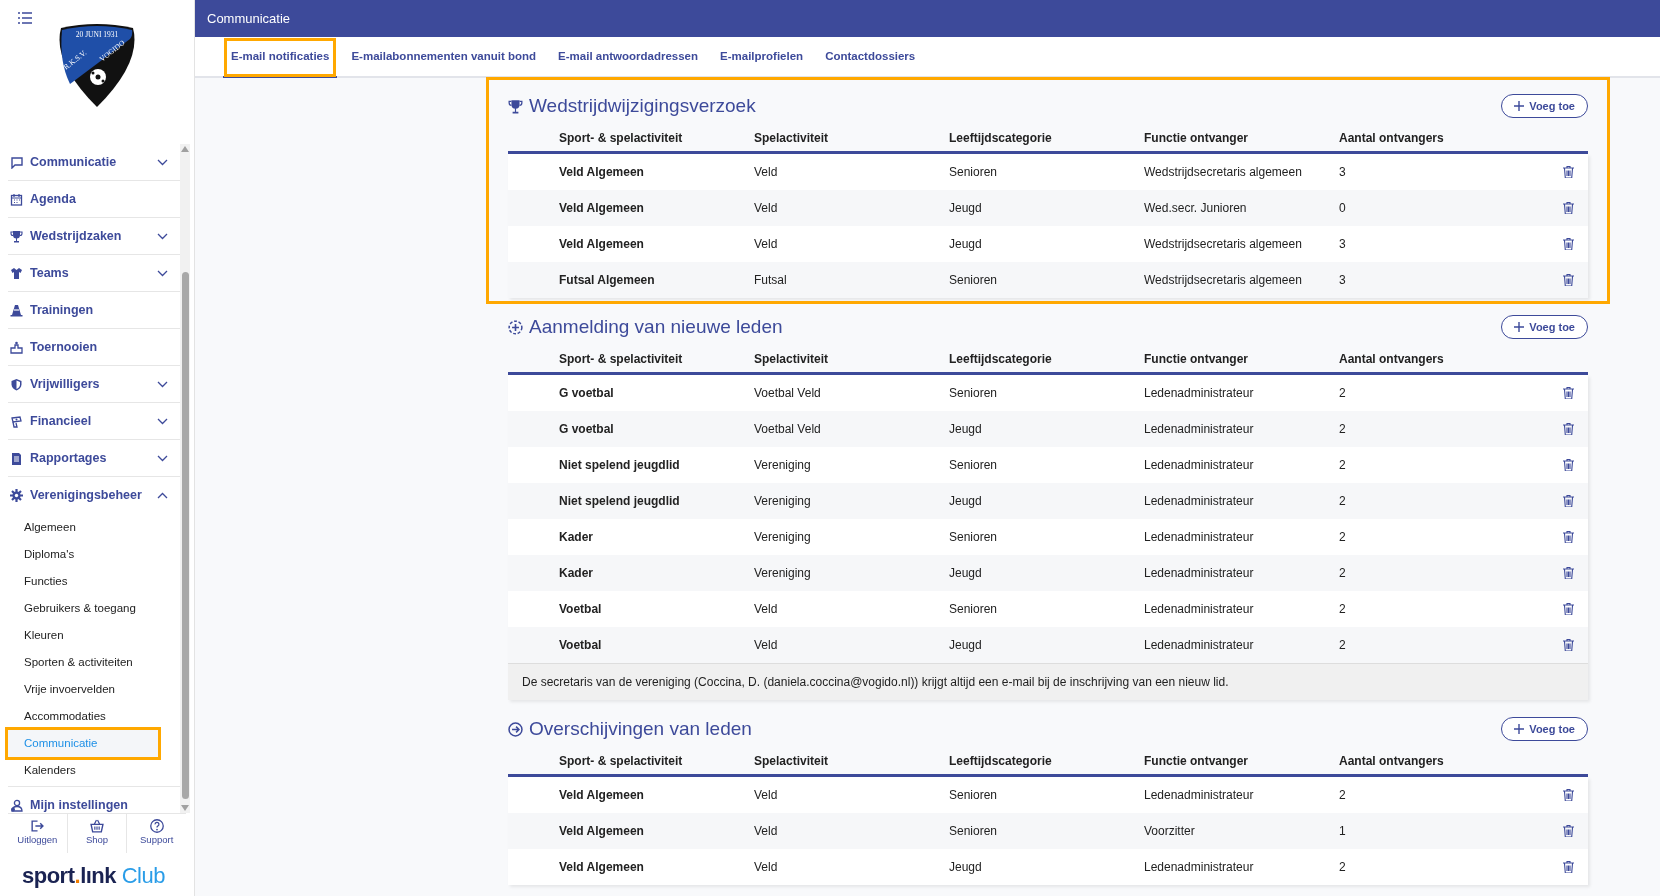 Image resolution: width=1660 pixels, height=896 pixels. Describe the element at coordinates (185, 535) in the screenshot. I see `scrollbar-thumb` at that location.